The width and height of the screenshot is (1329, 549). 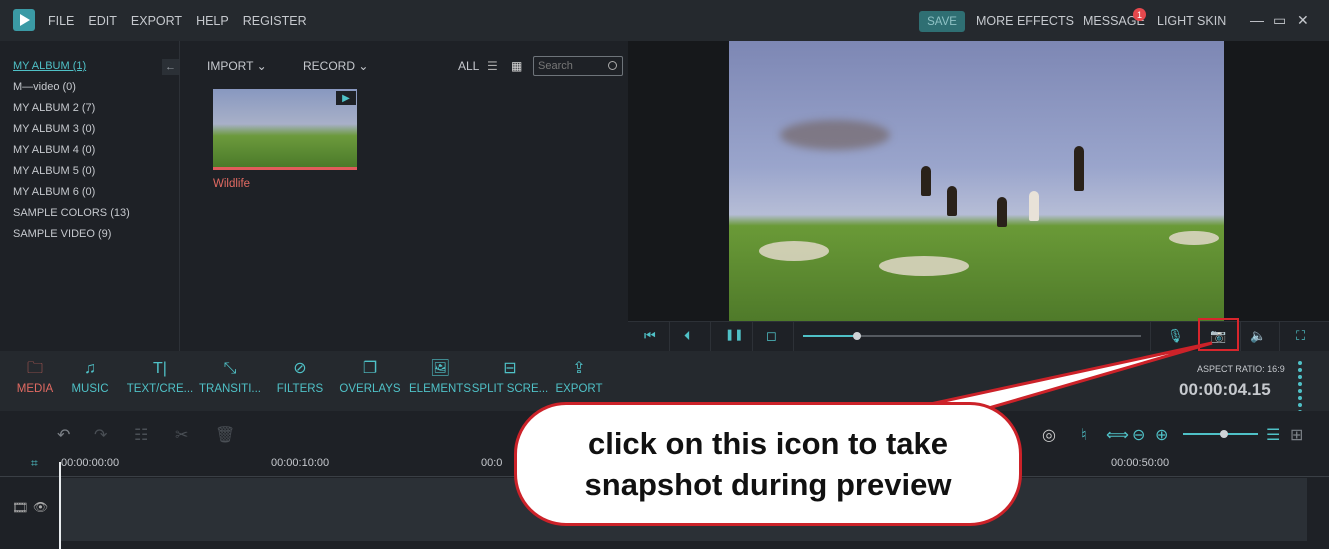 I want to click on callout-line-1: click on this icon to take, so click(x=767, y=443).